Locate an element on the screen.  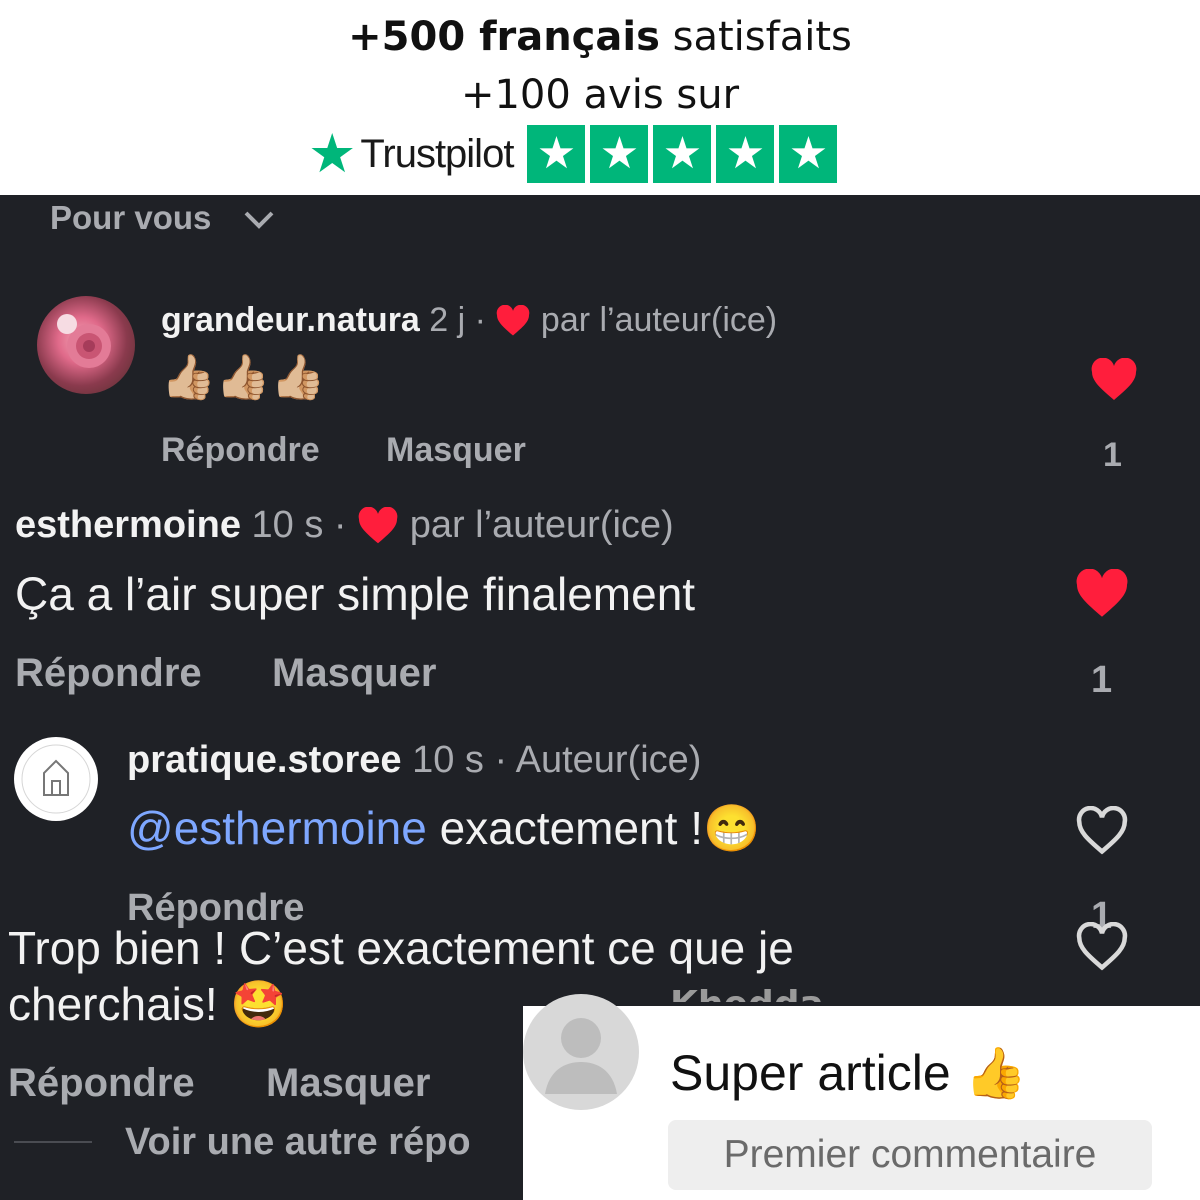
comment-username: pratique.storee is located at coordinates (264, 760).